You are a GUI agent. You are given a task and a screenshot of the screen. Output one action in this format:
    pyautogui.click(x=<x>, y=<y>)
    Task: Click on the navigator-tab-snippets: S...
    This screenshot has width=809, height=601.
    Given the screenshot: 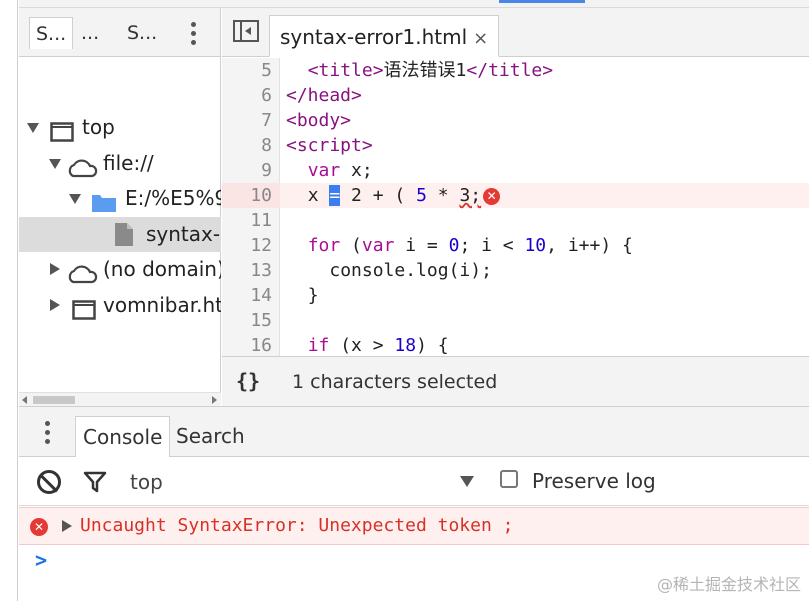 What is the action you would take?
    pyautogui.click(x=142, y=33)
    